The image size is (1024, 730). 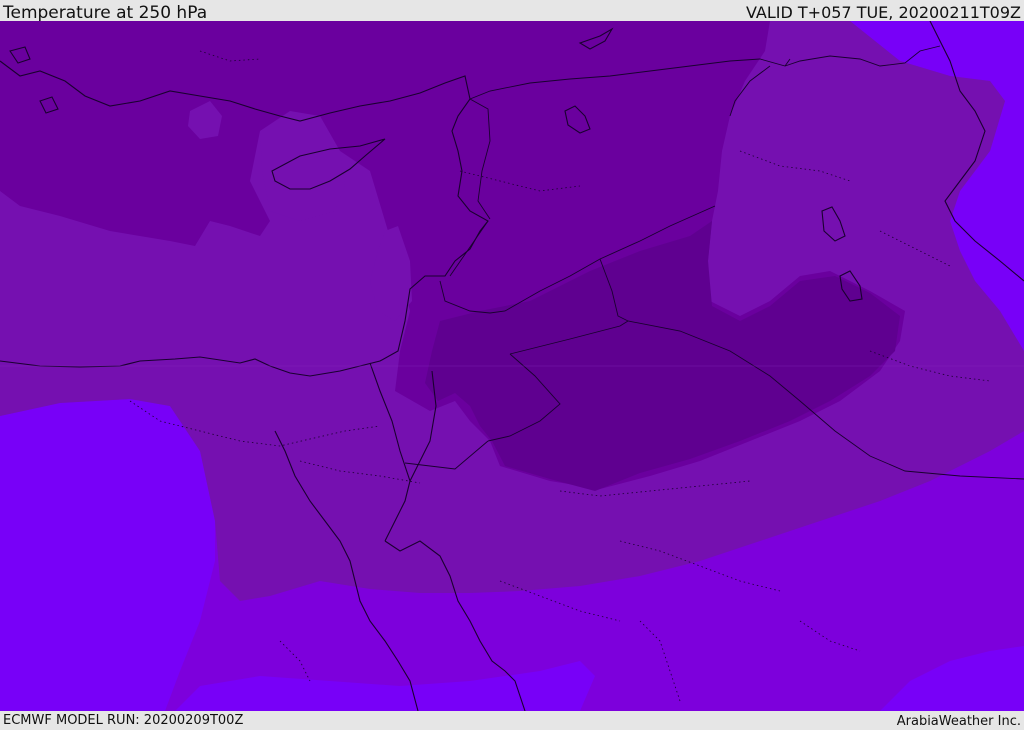 I want to click on model-run: ECMWF MODEL RUN: 20200209T00Z, so click(x=123, y=720).